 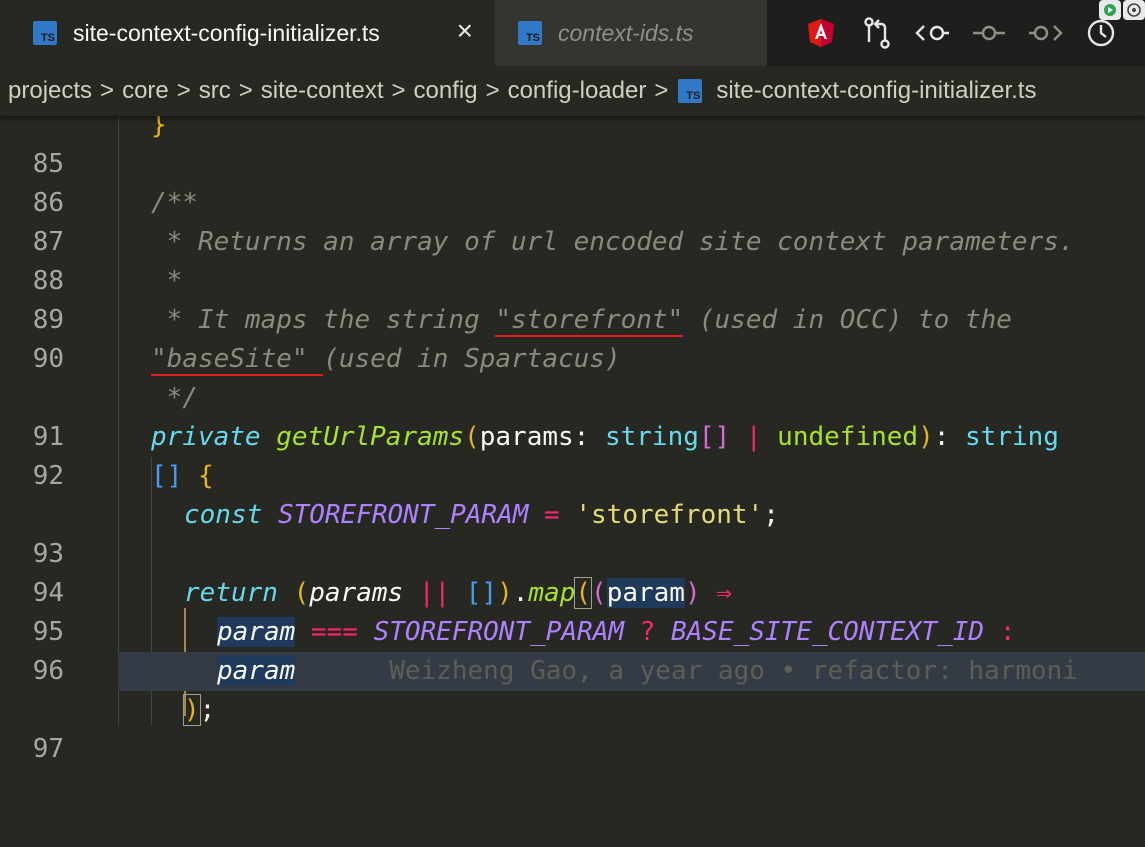 I want to click on method-name: map, so click(x=552, y=593).